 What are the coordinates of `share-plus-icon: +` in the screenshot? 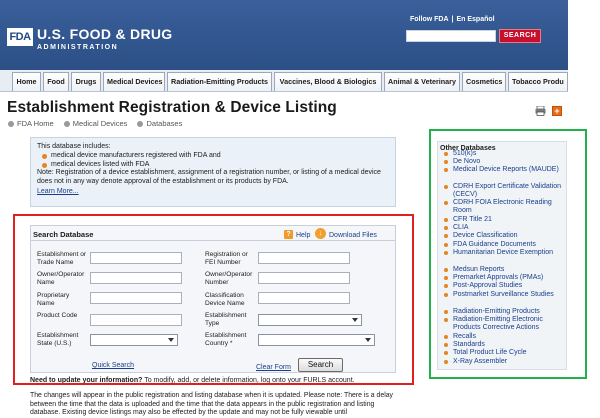 It's located at (557, 111).